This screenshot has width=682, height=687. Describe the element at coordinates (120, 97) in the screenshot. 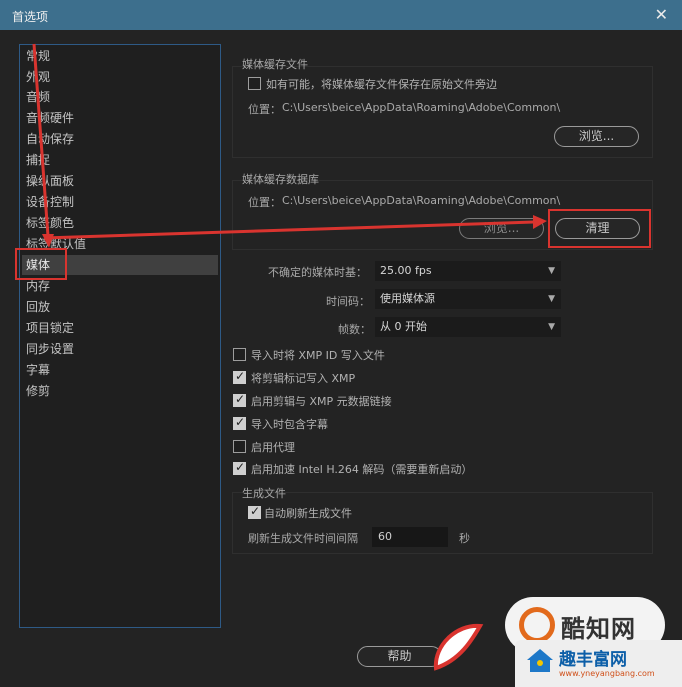

I see `sidebar-item-audio: 音频` at that location.